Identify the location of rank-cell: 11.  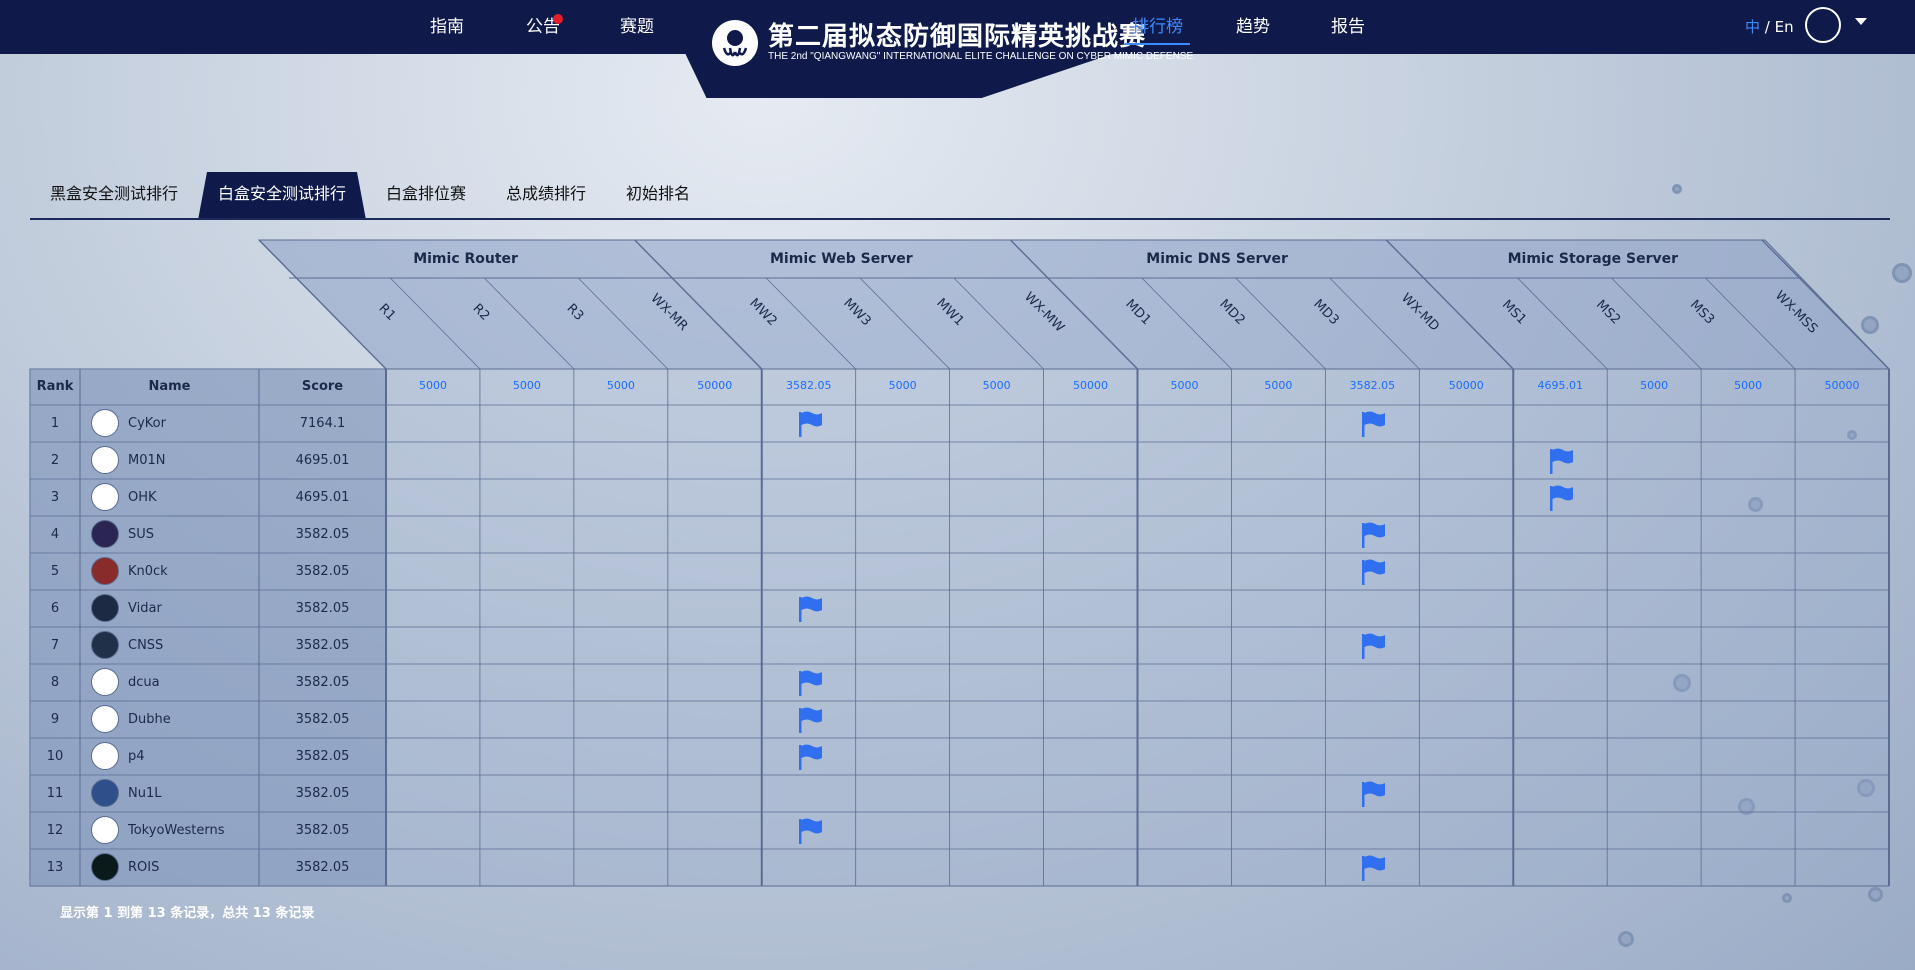
(55, 793).